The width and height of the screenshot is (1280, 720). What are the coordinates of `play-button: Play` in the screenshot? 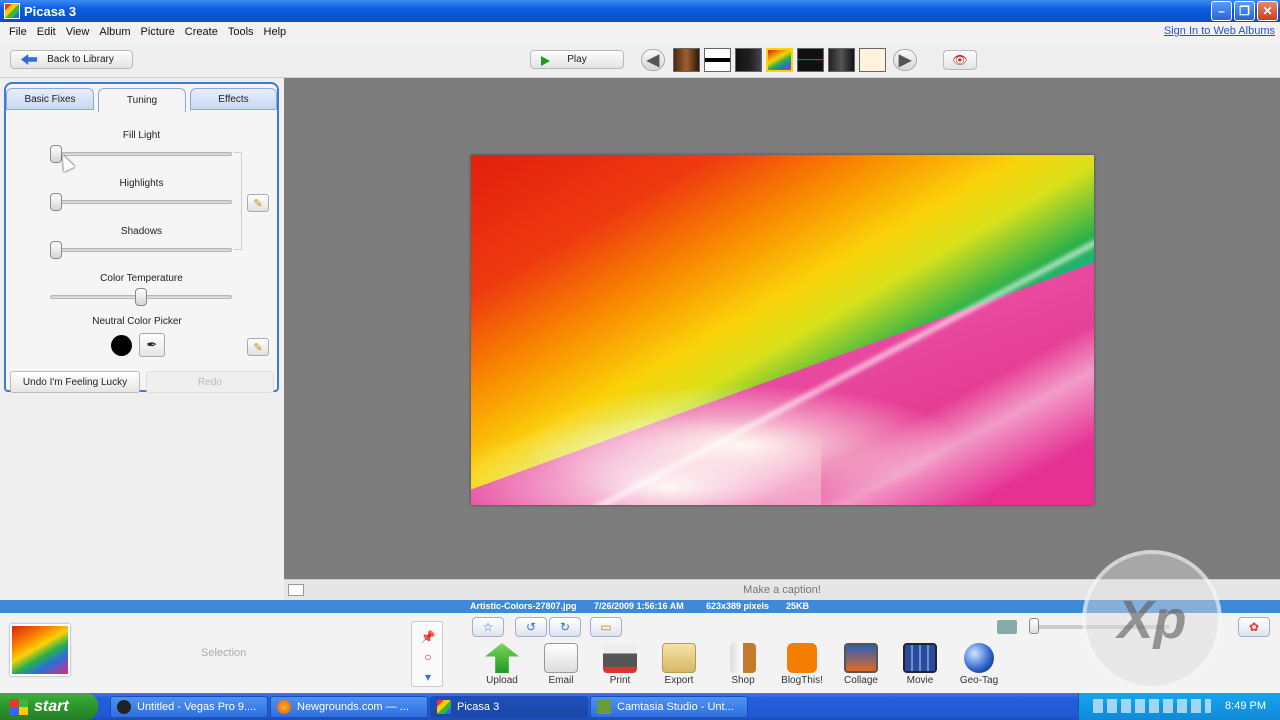 It's located at (577, 59).